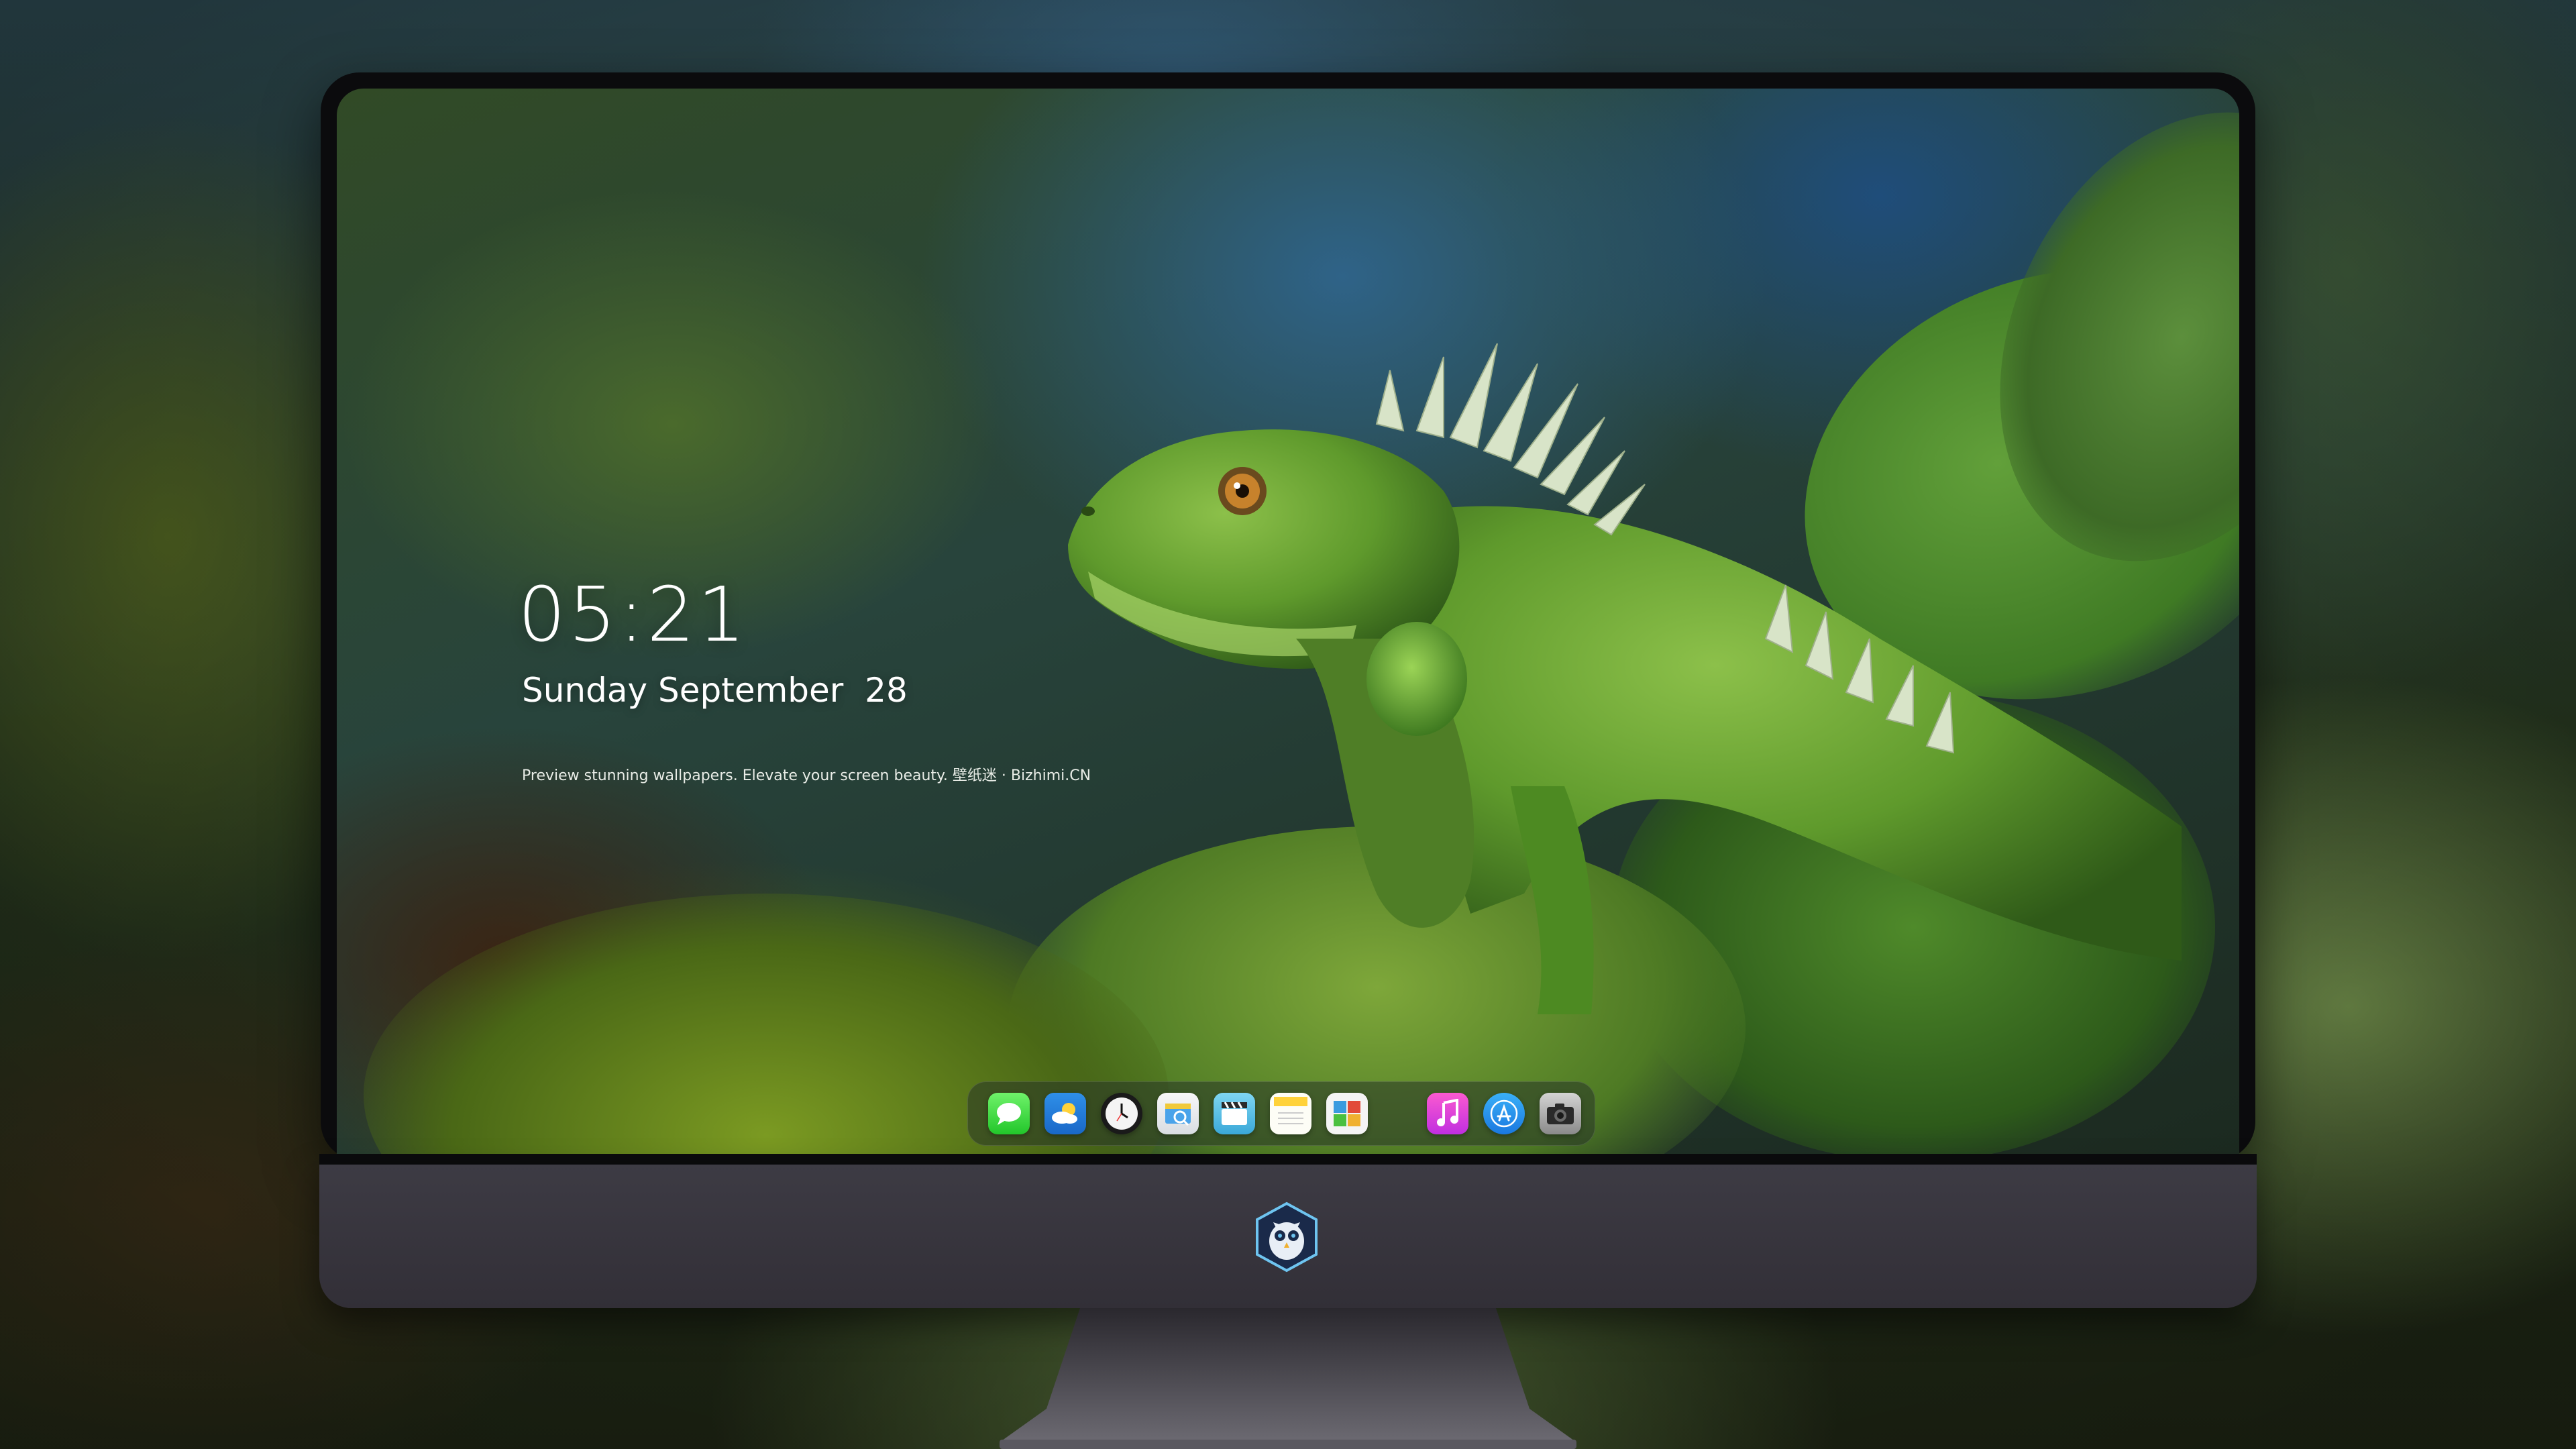 The image size is (2576, 1449). What do you see at coordinates (1288, 1159) in the screenshot?
I see `screen-bottom-bezel` at bounding box center [1288, 1159].